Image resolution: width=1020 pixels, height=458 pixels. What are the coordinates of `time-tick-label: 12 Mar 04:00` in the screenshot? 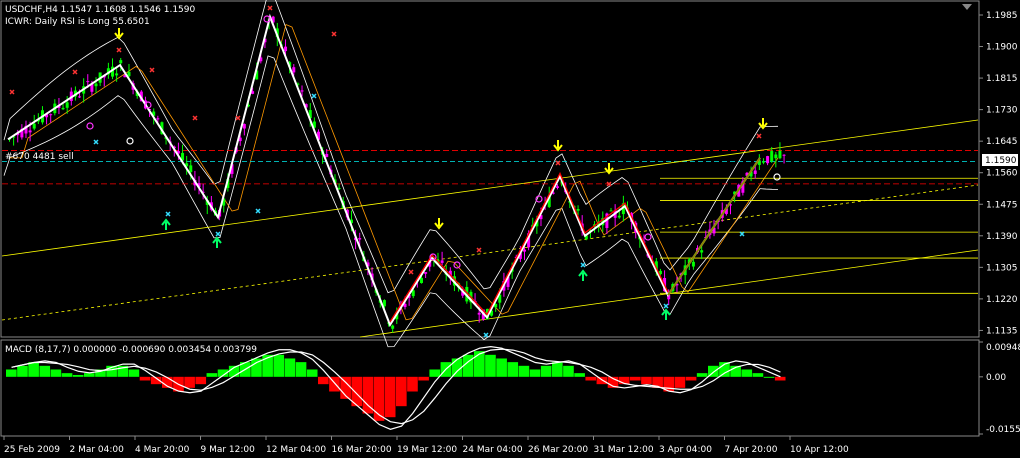 It's located at (296, 450).